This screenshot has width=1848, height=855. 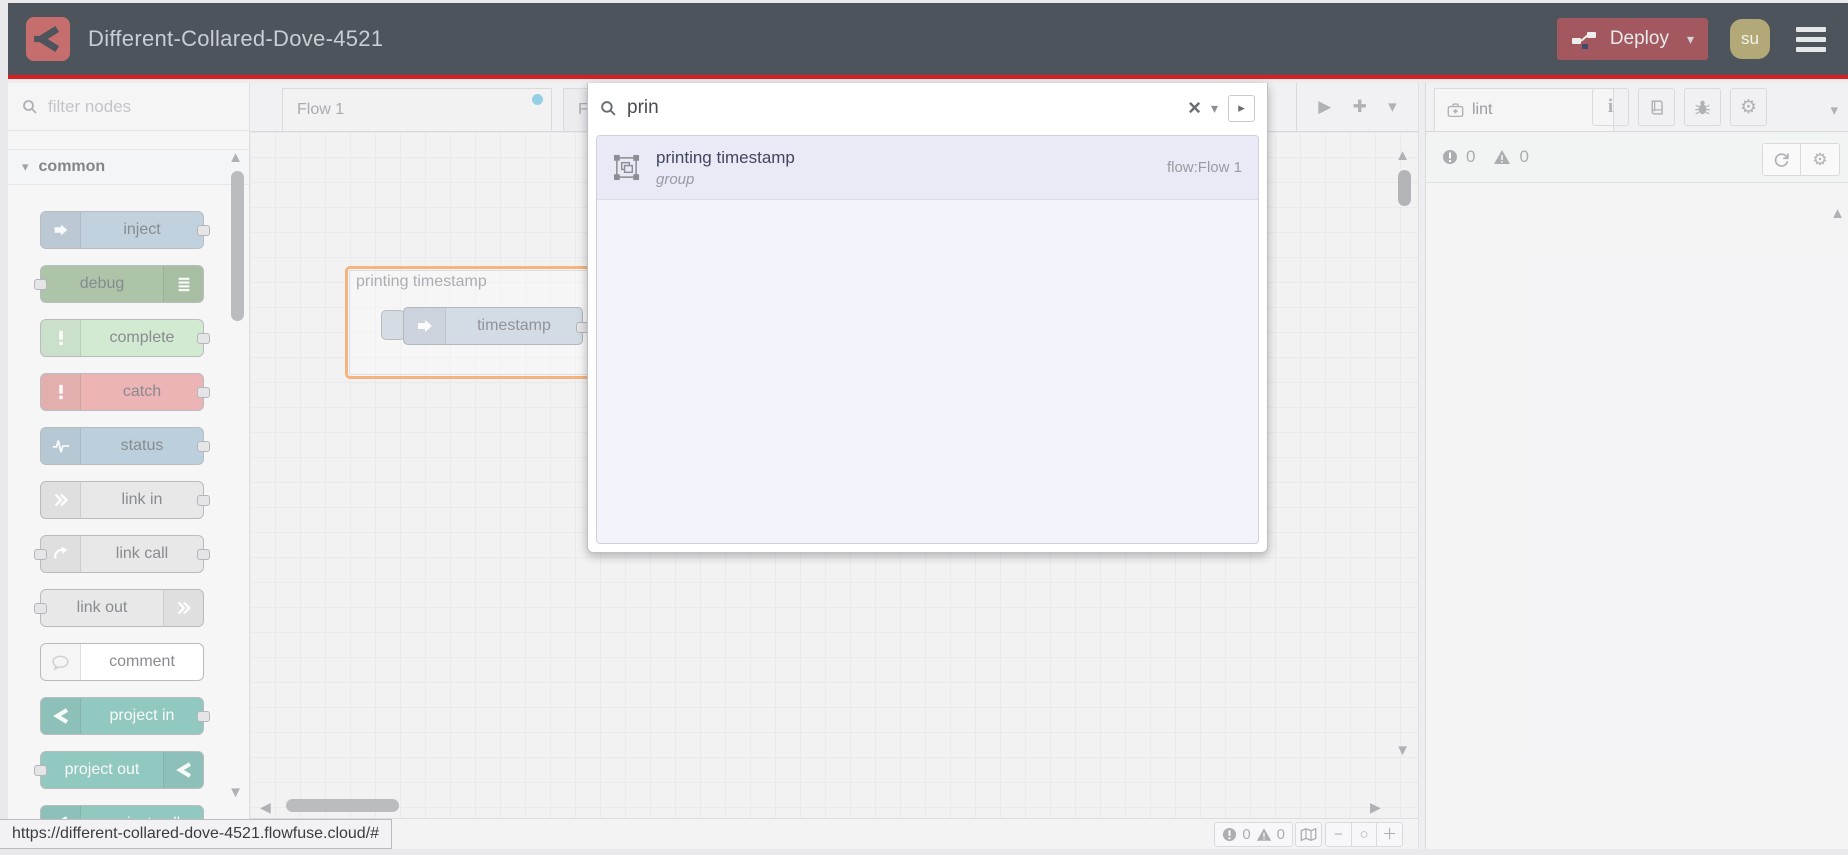 I want to click on palette-scroll-down-icon: ▼, so click(x=235, y=792).